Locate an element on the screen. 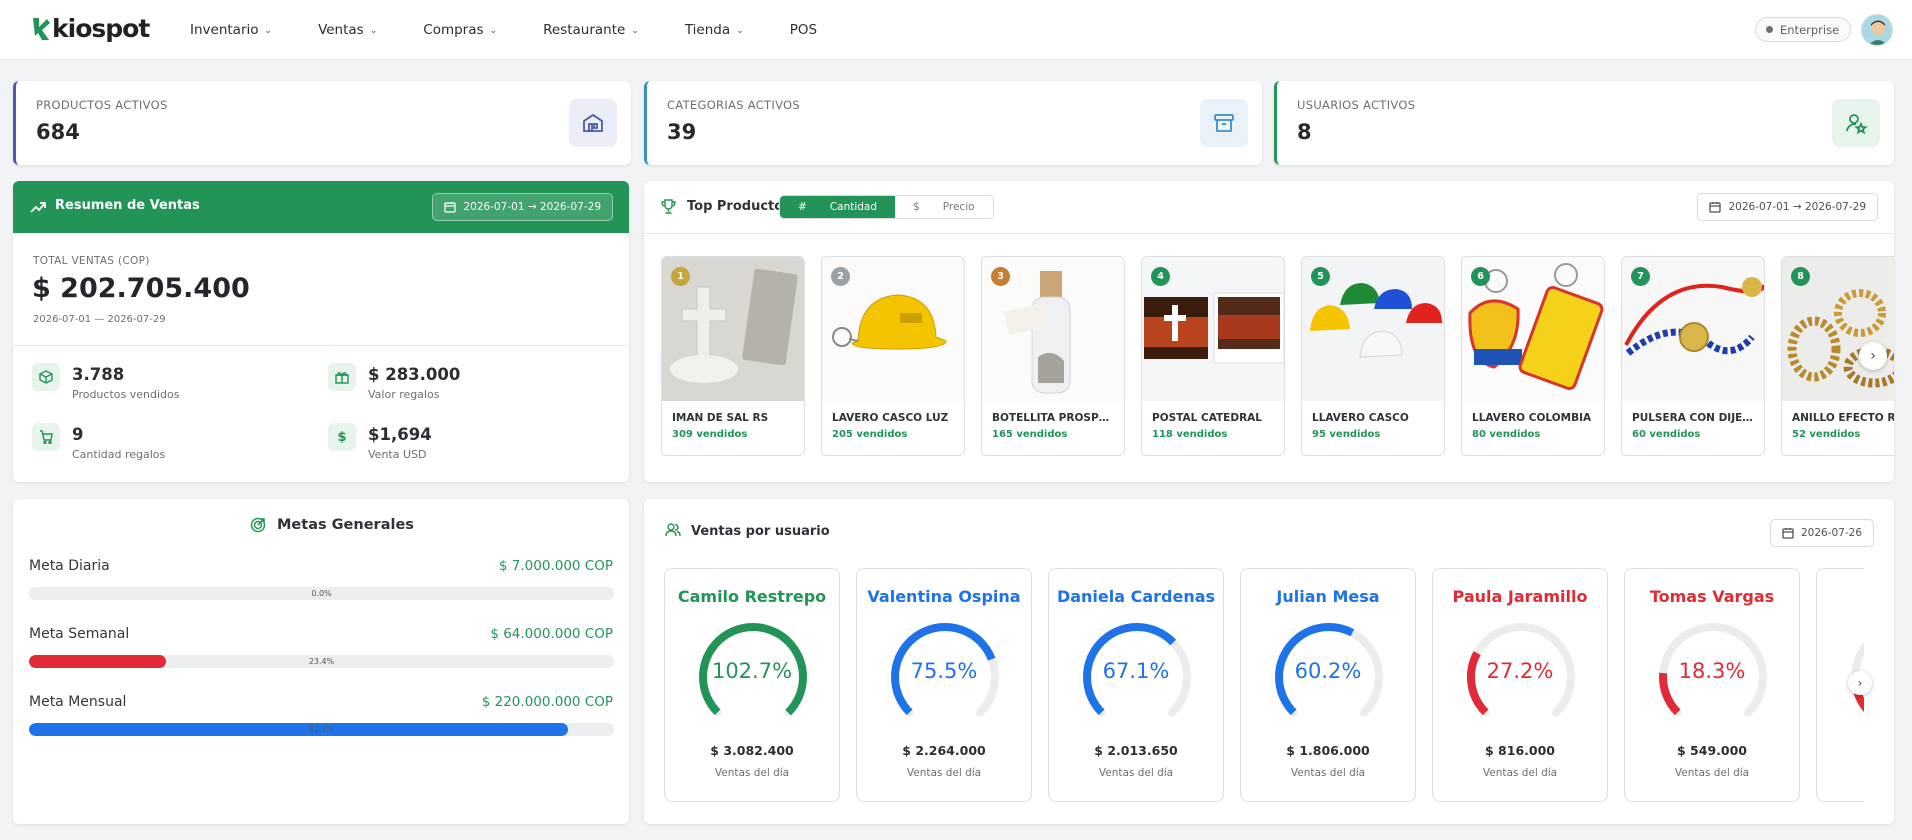 This screenshot has width=1912, height=840. product-sold: 205 vendidos is located at coordinates (870, 434).